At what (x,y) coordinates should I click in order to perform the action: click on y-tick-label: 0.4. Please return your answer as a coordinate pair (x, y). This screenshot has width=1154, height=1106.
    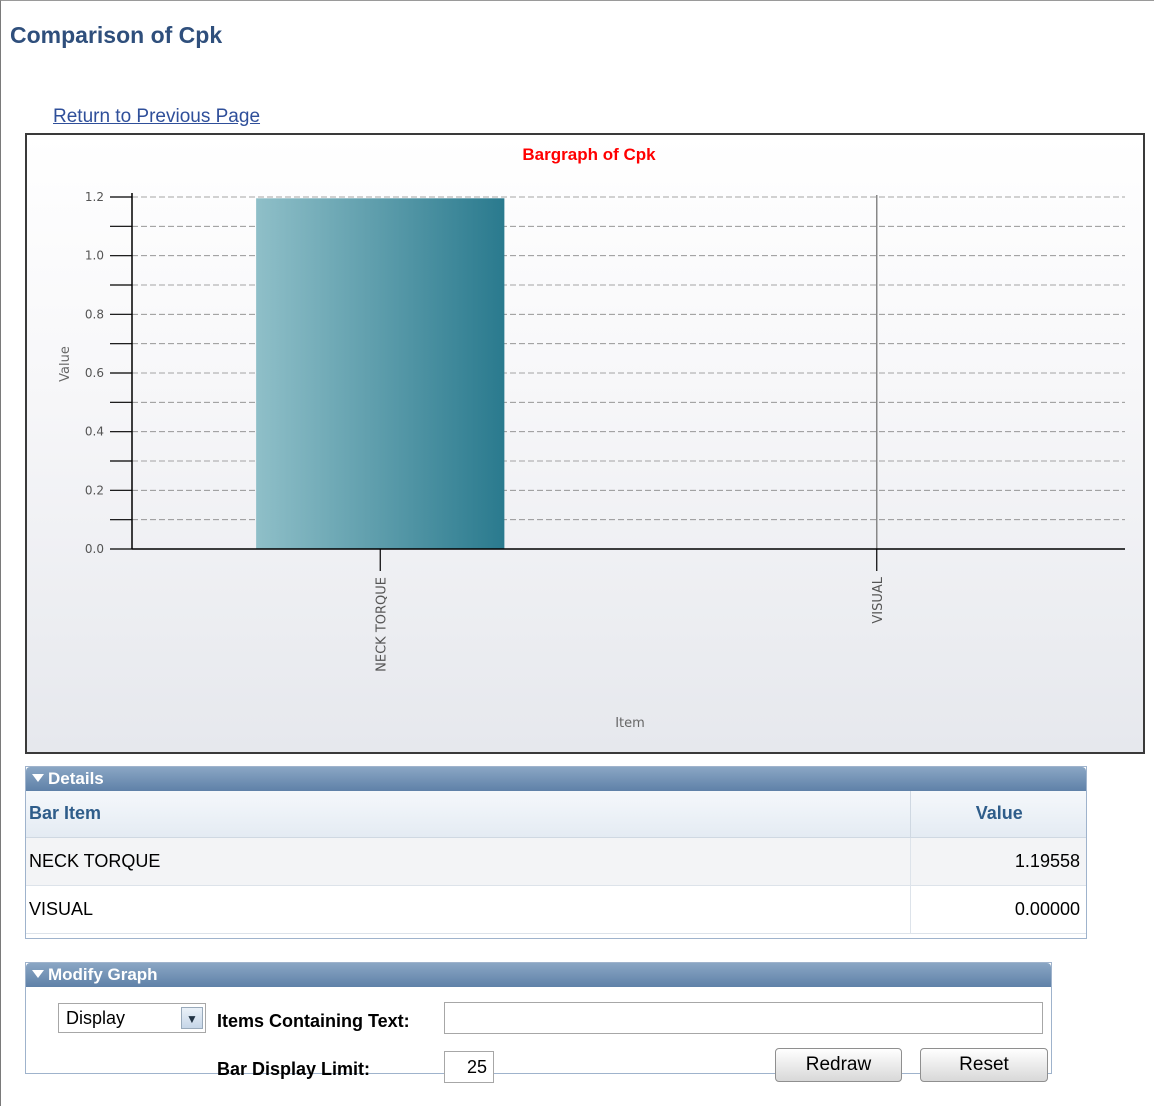
    Looking at the image, I should click on (94, 432).